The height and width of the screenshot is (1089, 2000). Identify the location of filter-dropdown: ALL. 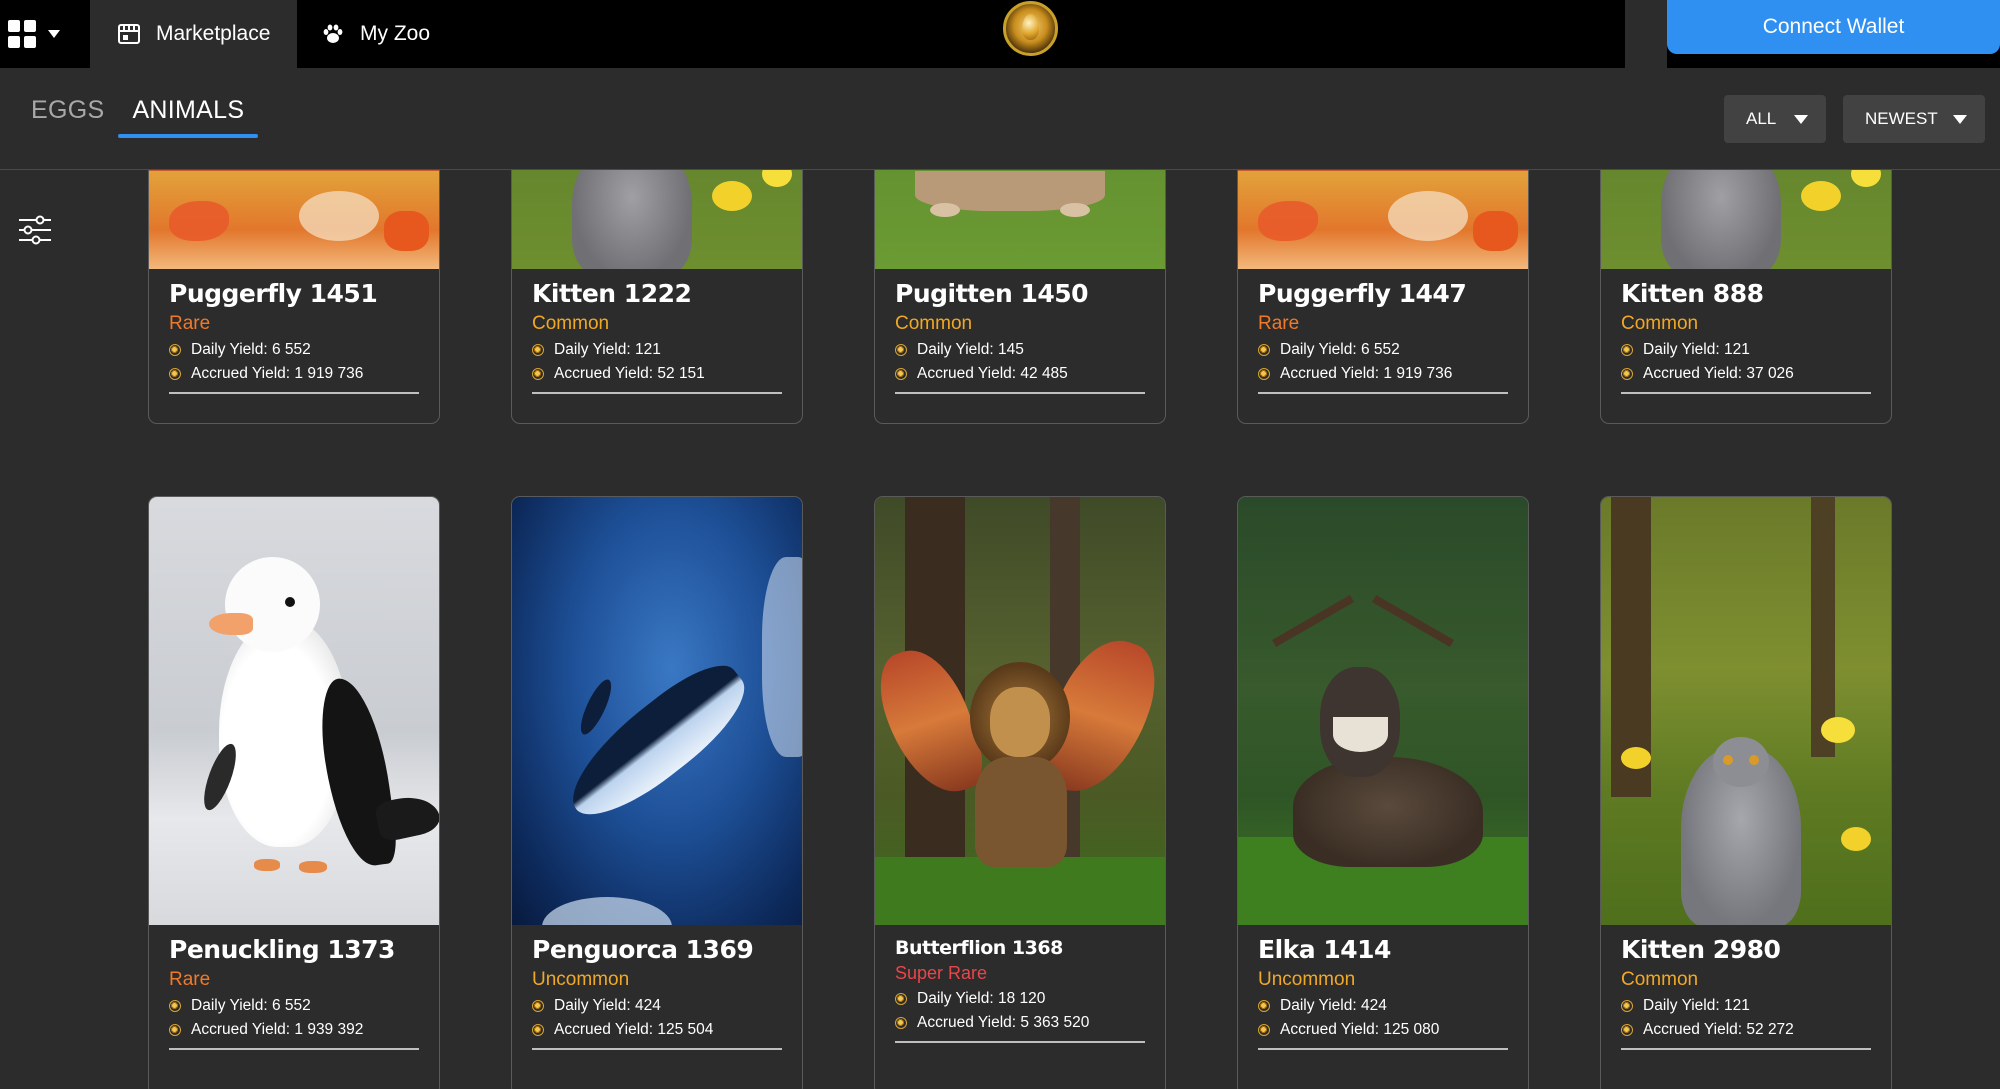
(1775, 119).